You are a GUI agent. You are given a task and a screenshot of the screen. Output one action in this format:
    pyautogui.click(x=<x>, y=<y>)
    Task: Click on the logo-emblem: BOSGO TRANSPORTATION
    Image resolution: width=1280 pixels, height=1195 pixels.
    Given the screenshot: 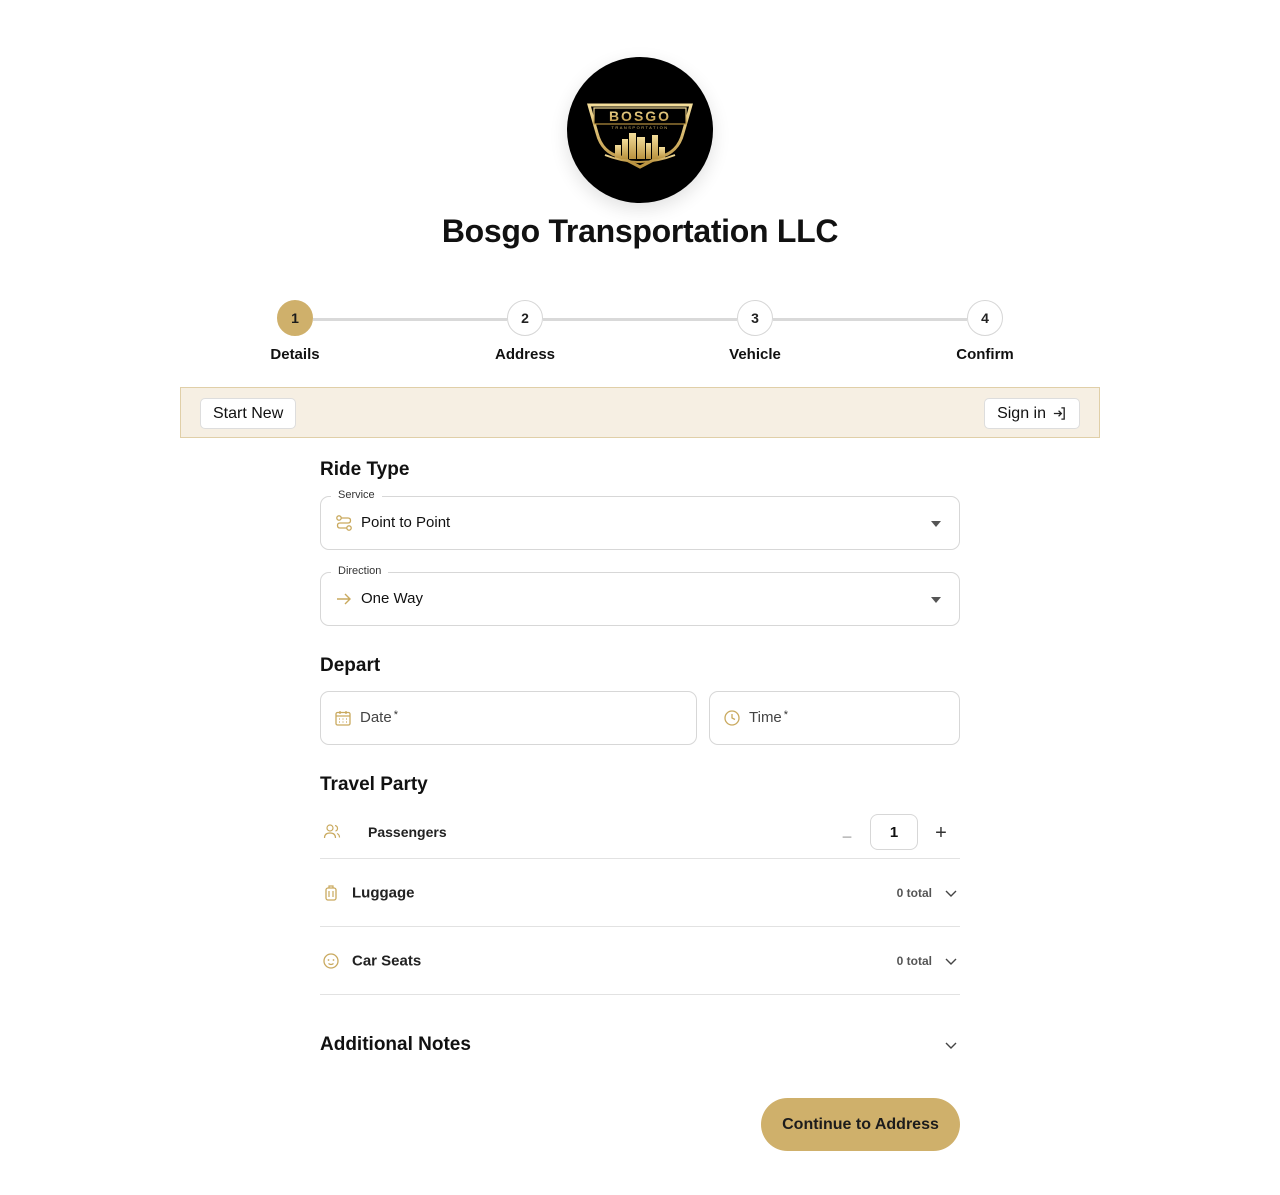 What is the action you would take?
    pyautogui.click(x=640, y=134)
    